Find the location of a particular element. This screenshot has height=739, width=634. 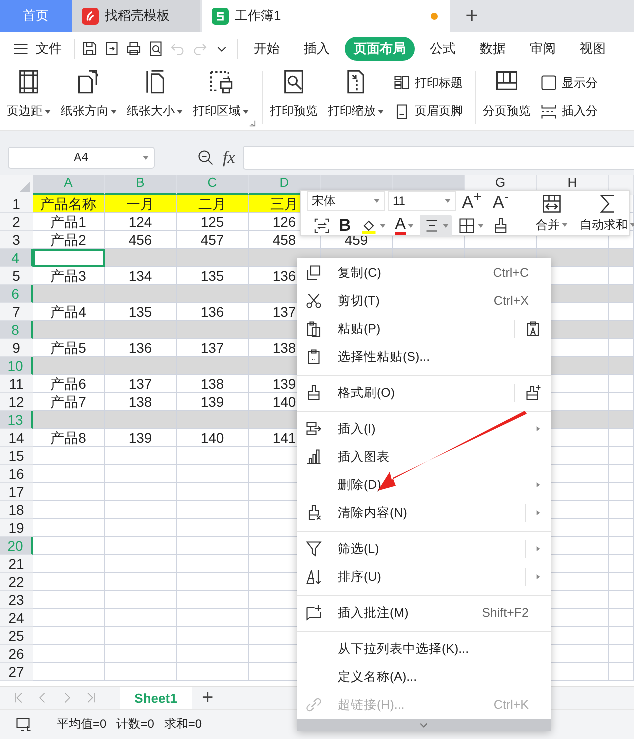

row-header: 27 is located at coordinates (16, 672).